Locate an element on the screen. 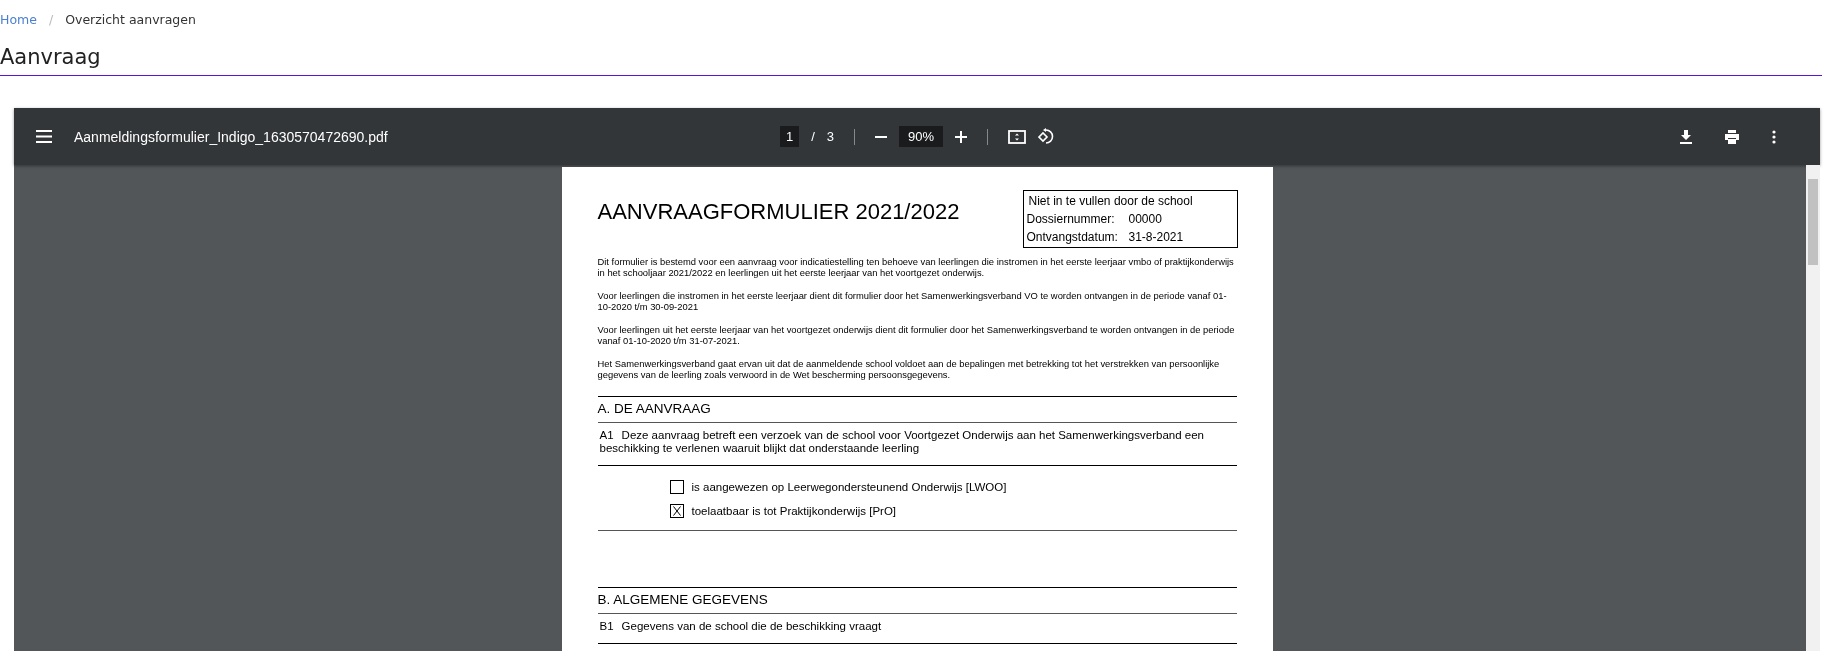 The width and height of the screenshot is (1834, 651). menu-icon is located at coordinates (44, 136).